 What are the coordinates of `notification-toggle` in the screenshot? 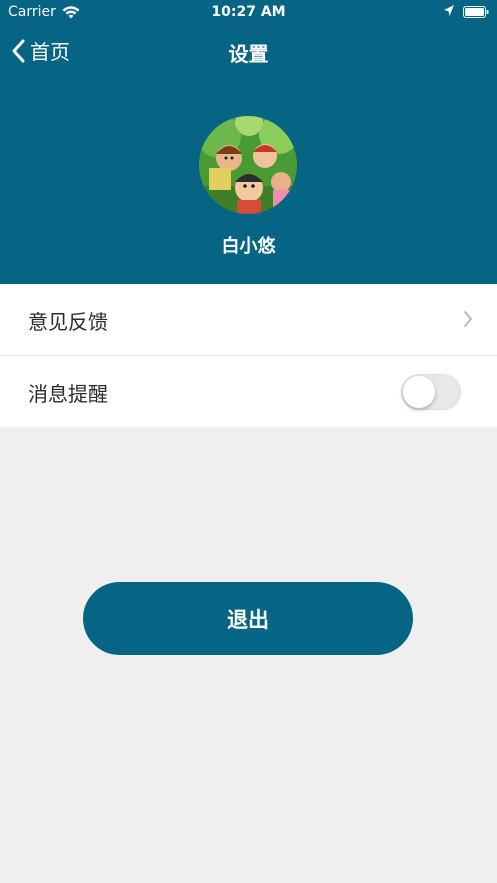 It's located at (431, 392).